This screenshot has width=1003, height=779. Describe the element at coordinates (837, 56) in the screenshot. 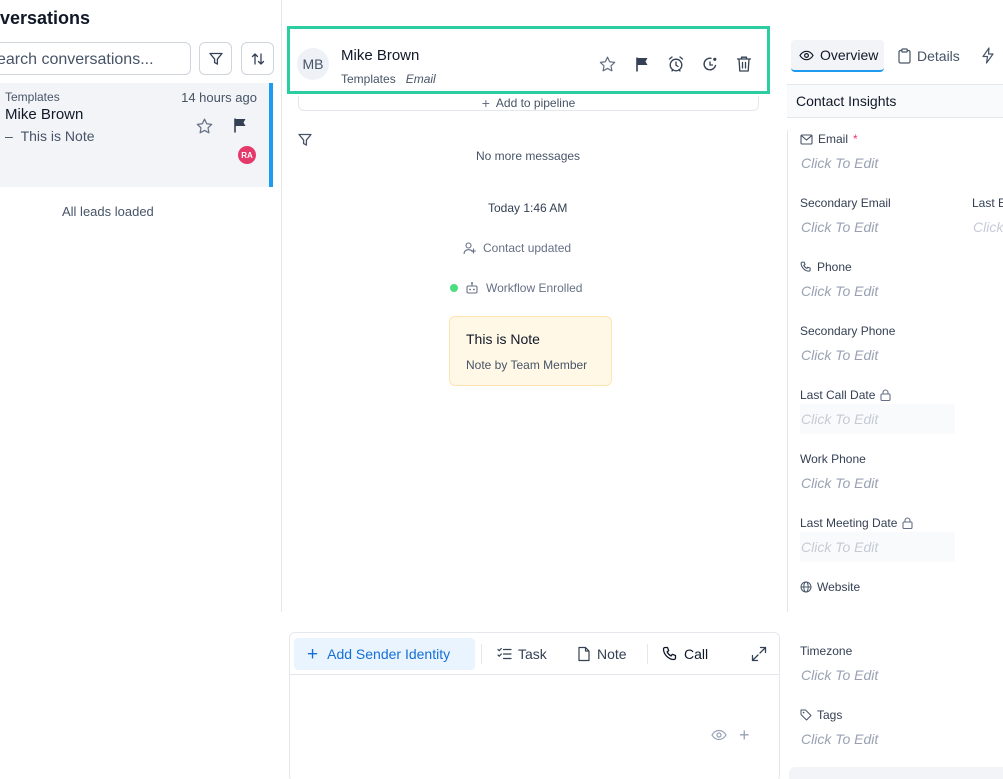

I see `tab-overview: Overview` at that location.